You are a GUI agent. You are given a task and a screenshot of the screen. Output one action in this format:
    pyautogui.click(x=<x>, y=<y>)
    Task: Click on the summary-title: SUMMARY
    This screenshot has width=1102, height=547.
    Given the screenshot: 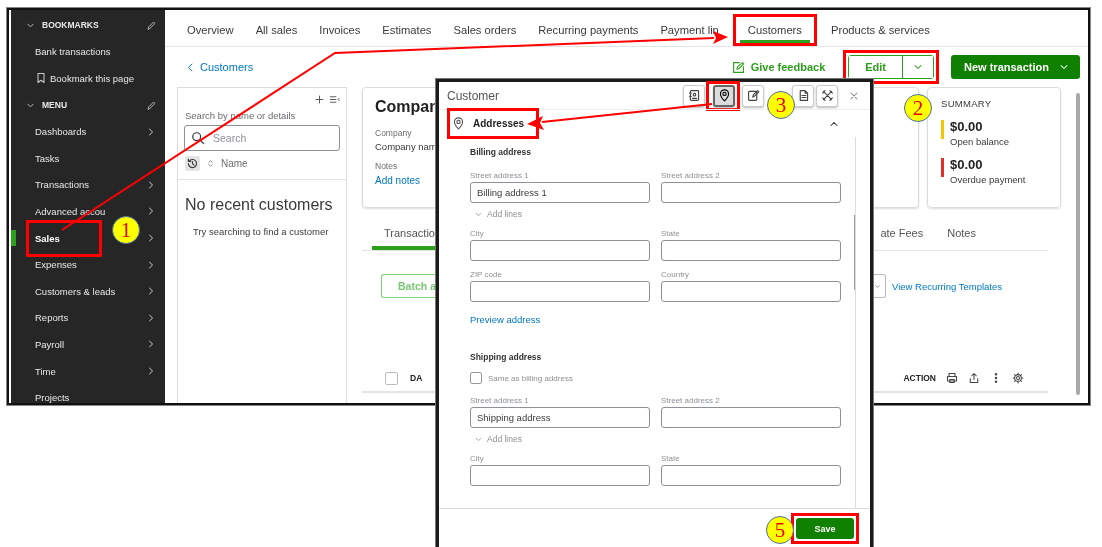 What is the action you would take?
    pyautogui.click(x=967, y=103)
    